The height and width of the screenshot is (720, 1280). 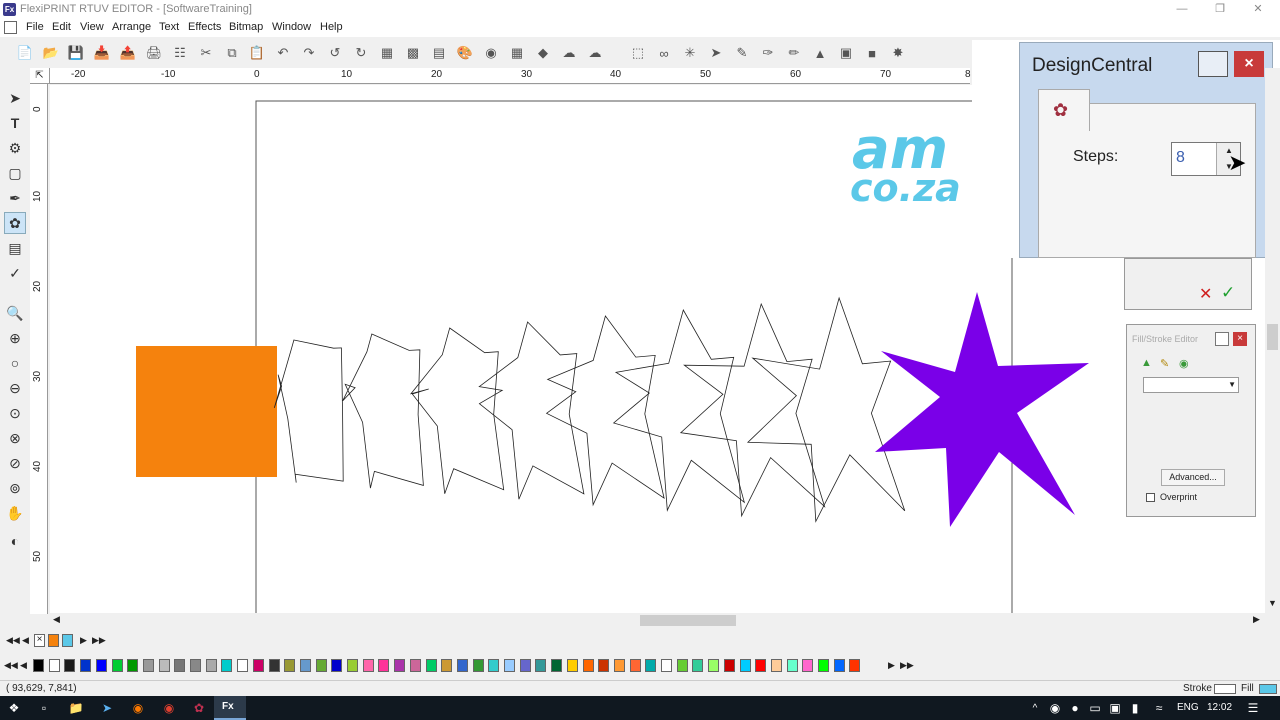 I want to click on ruler-origin: ⇱, so click(x=40, y=76).